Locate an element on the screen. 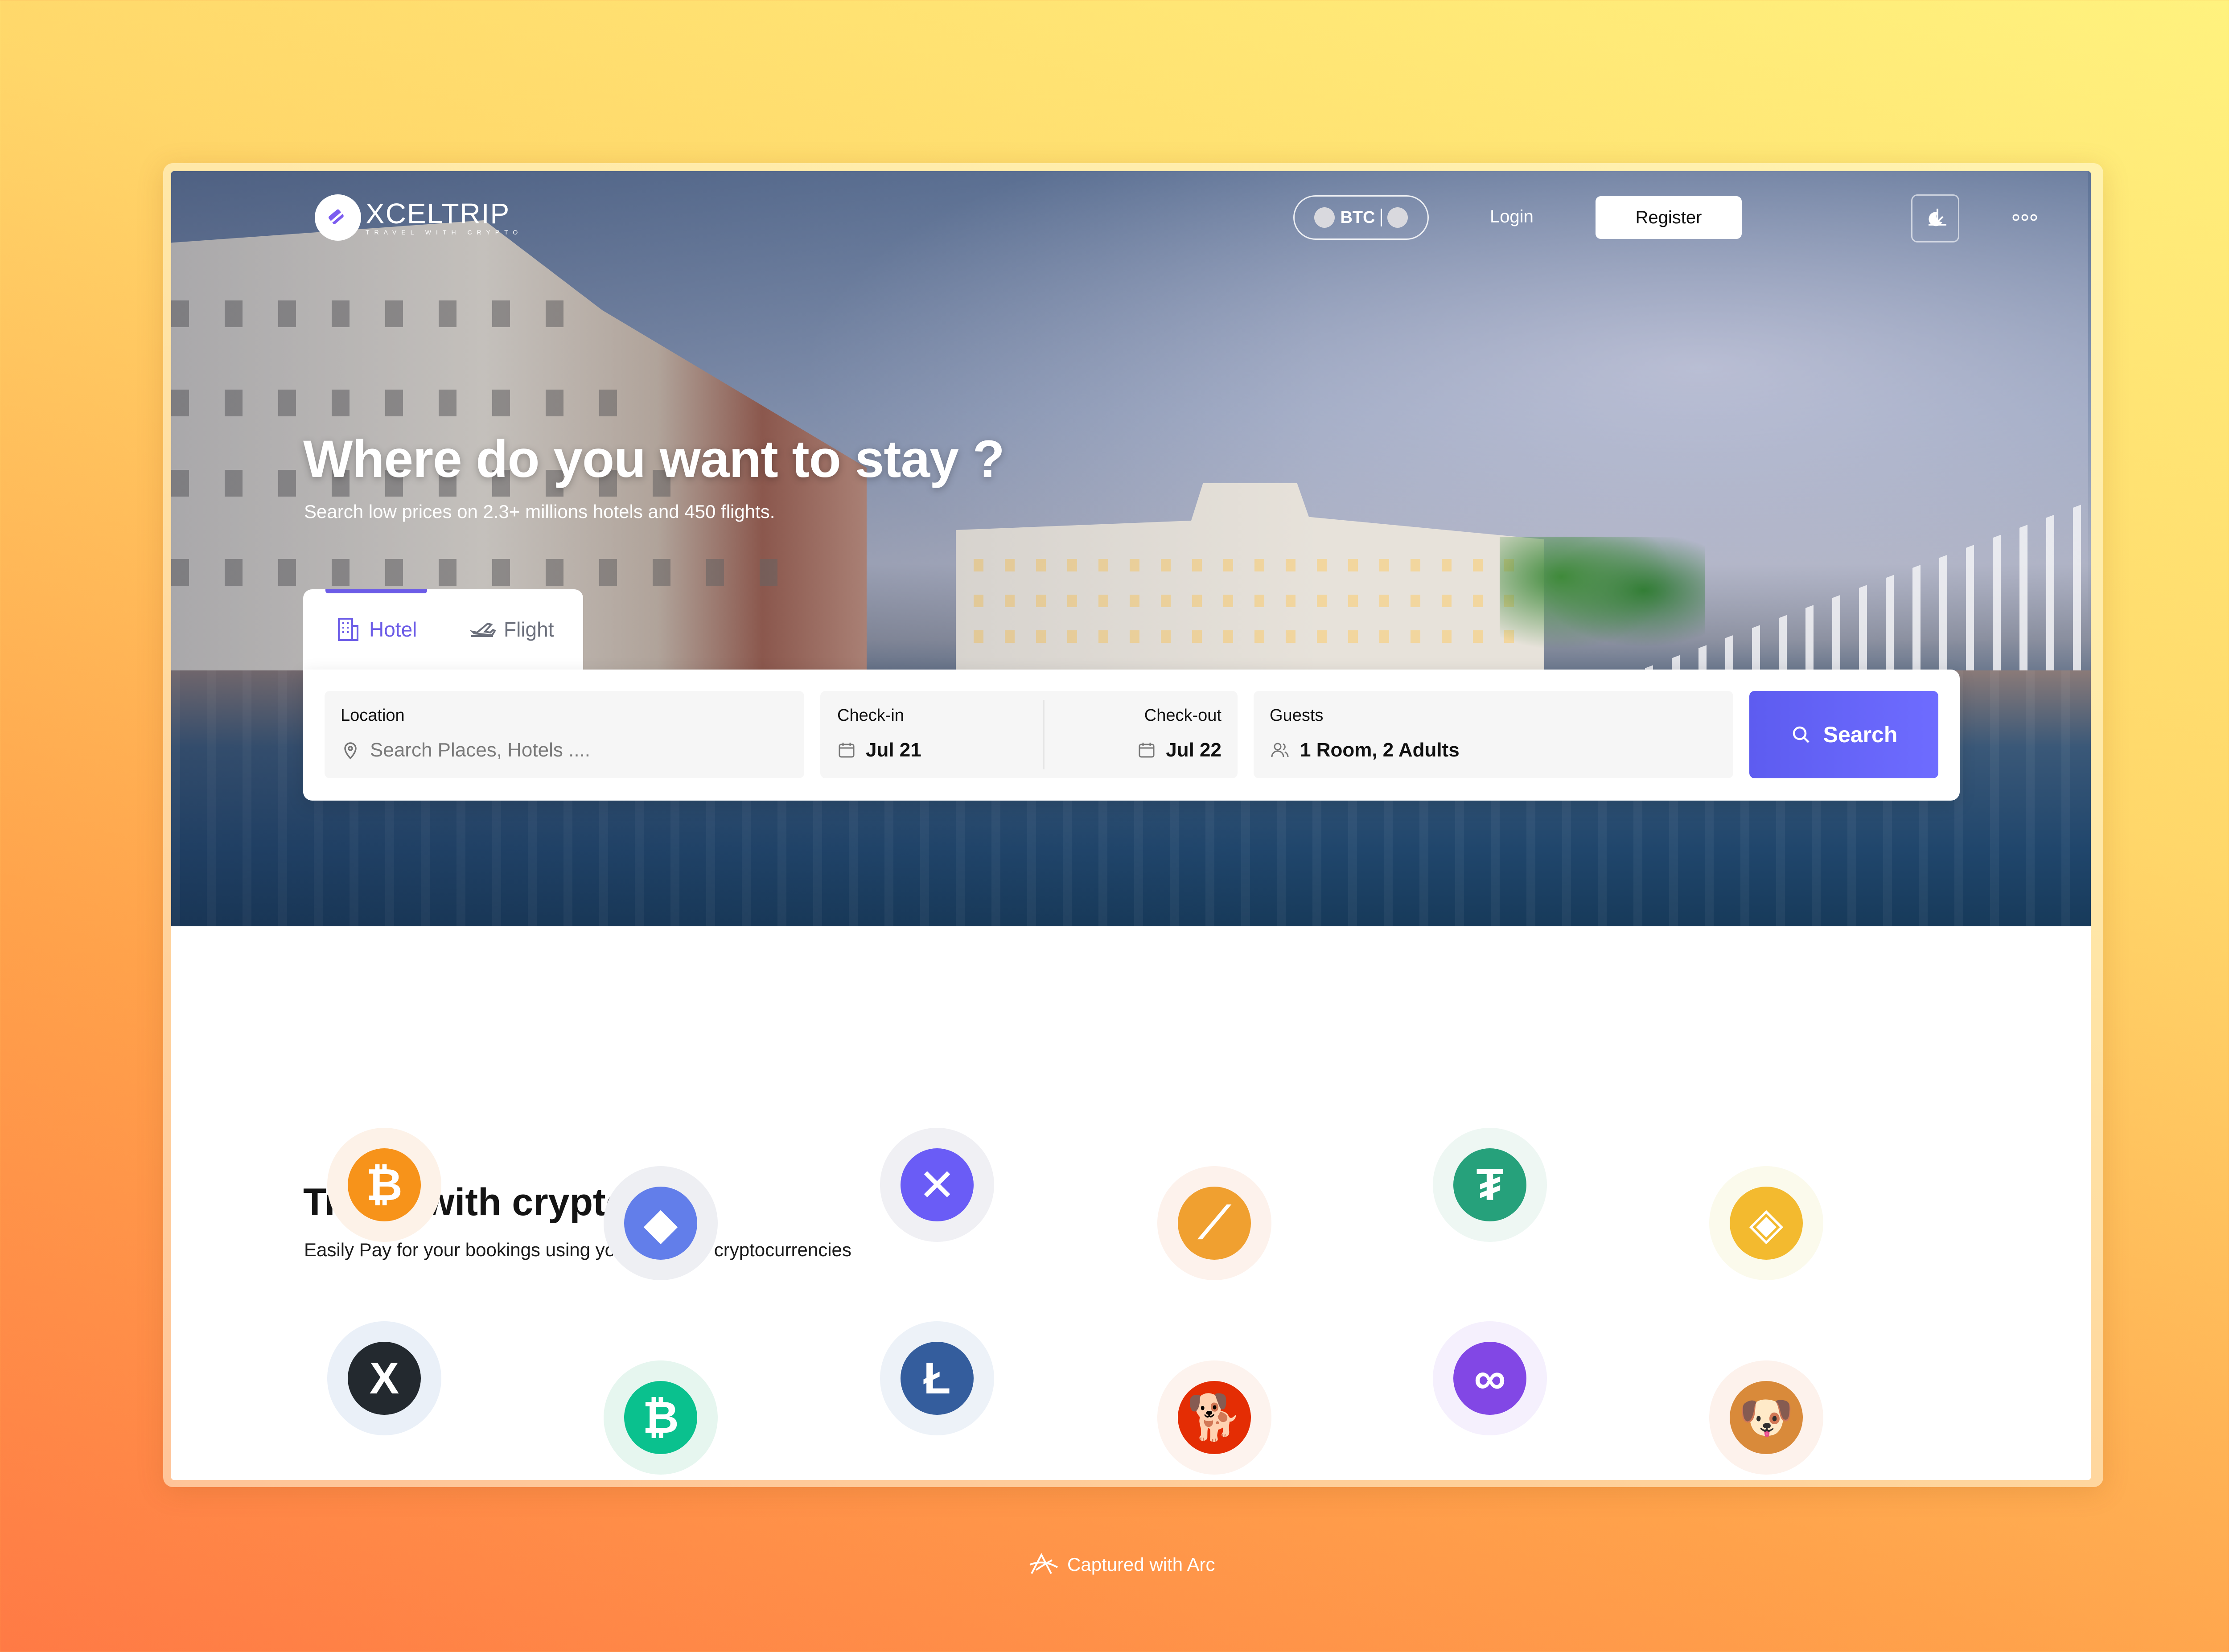 This screenshot has height=1652, width=2229. theme-toggle-button is located at coordinates (1935, 218).